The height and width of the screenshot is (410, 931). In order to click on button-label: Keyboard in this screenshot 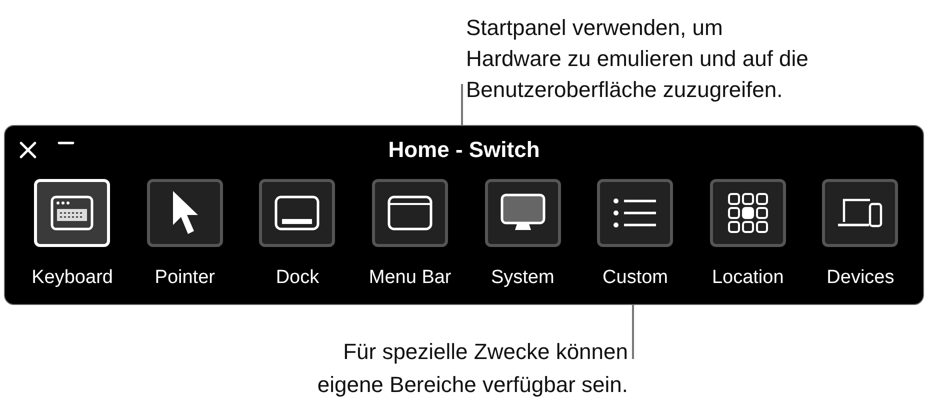, I will do `click(72, 278)`.